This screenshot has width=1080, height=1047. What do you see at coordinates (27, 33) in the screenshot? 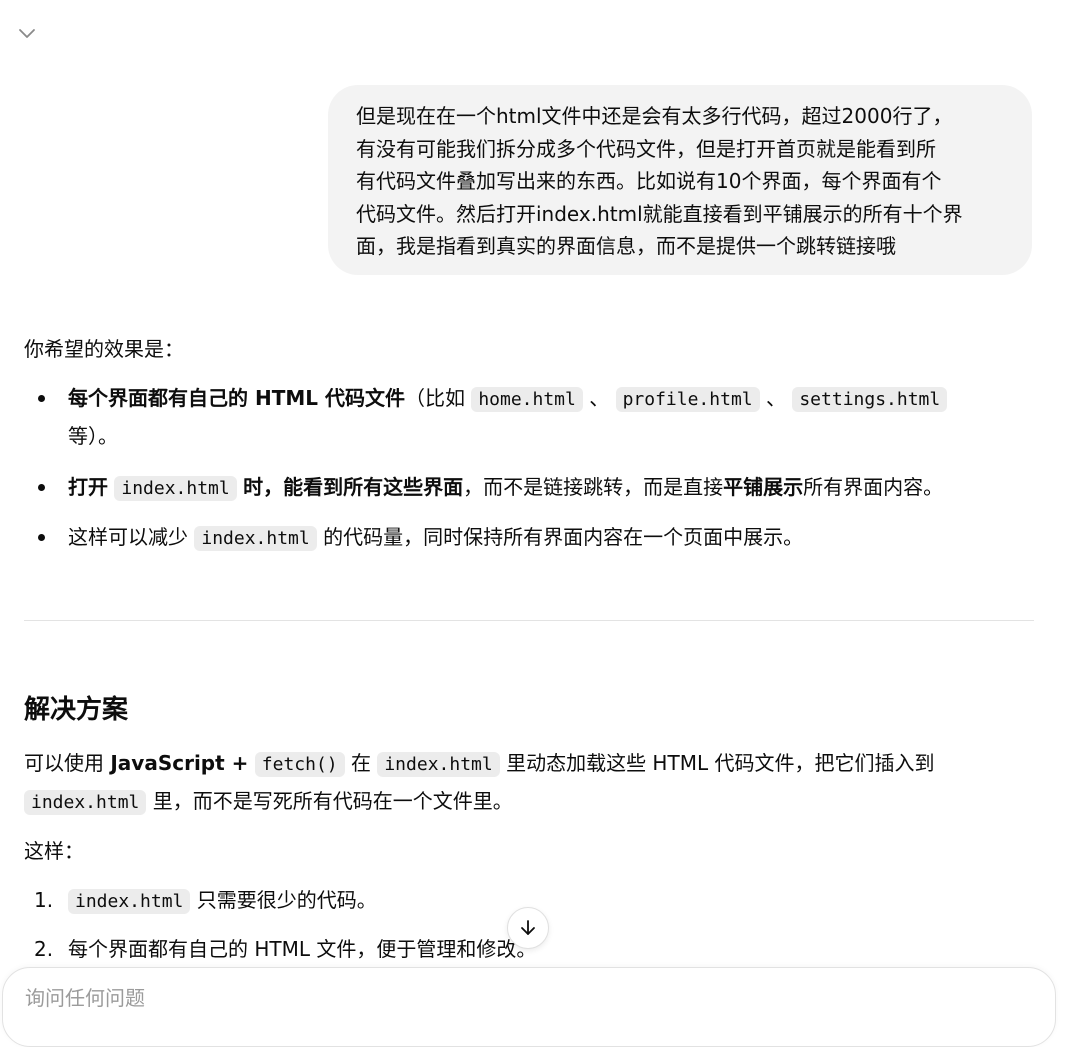
I see `chevron-down-icon` at bounding box center [27, 33].